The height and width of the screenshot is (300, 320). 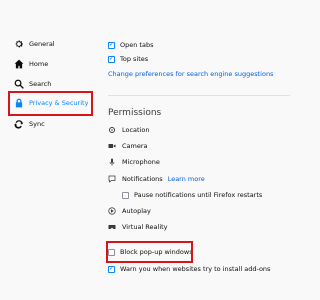 What do you see at coordinates (145, 227) in the screenshot?
I see `permission-label: Virtual Reality` at bounding box center [145, 227].